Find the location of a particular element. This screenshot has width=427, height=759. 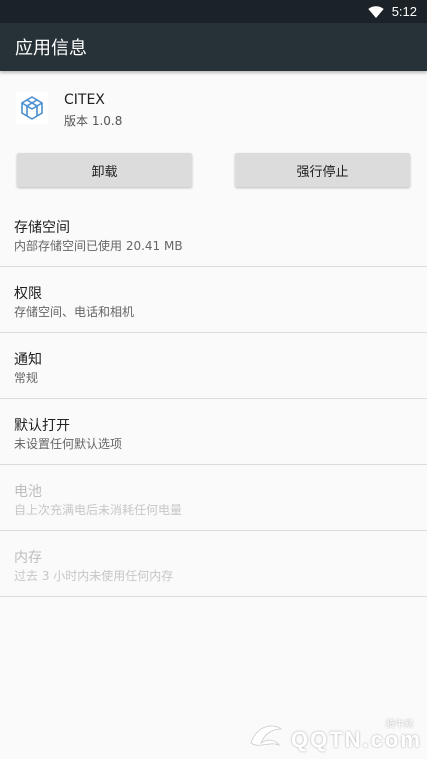

force-stop-button: 强行停止 is located at coordinates (322, 170).